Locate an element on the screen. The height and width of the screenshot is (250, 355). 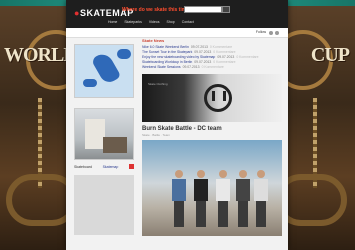
feature-banner: Skate Clothing is located at coordinates (212, 98).